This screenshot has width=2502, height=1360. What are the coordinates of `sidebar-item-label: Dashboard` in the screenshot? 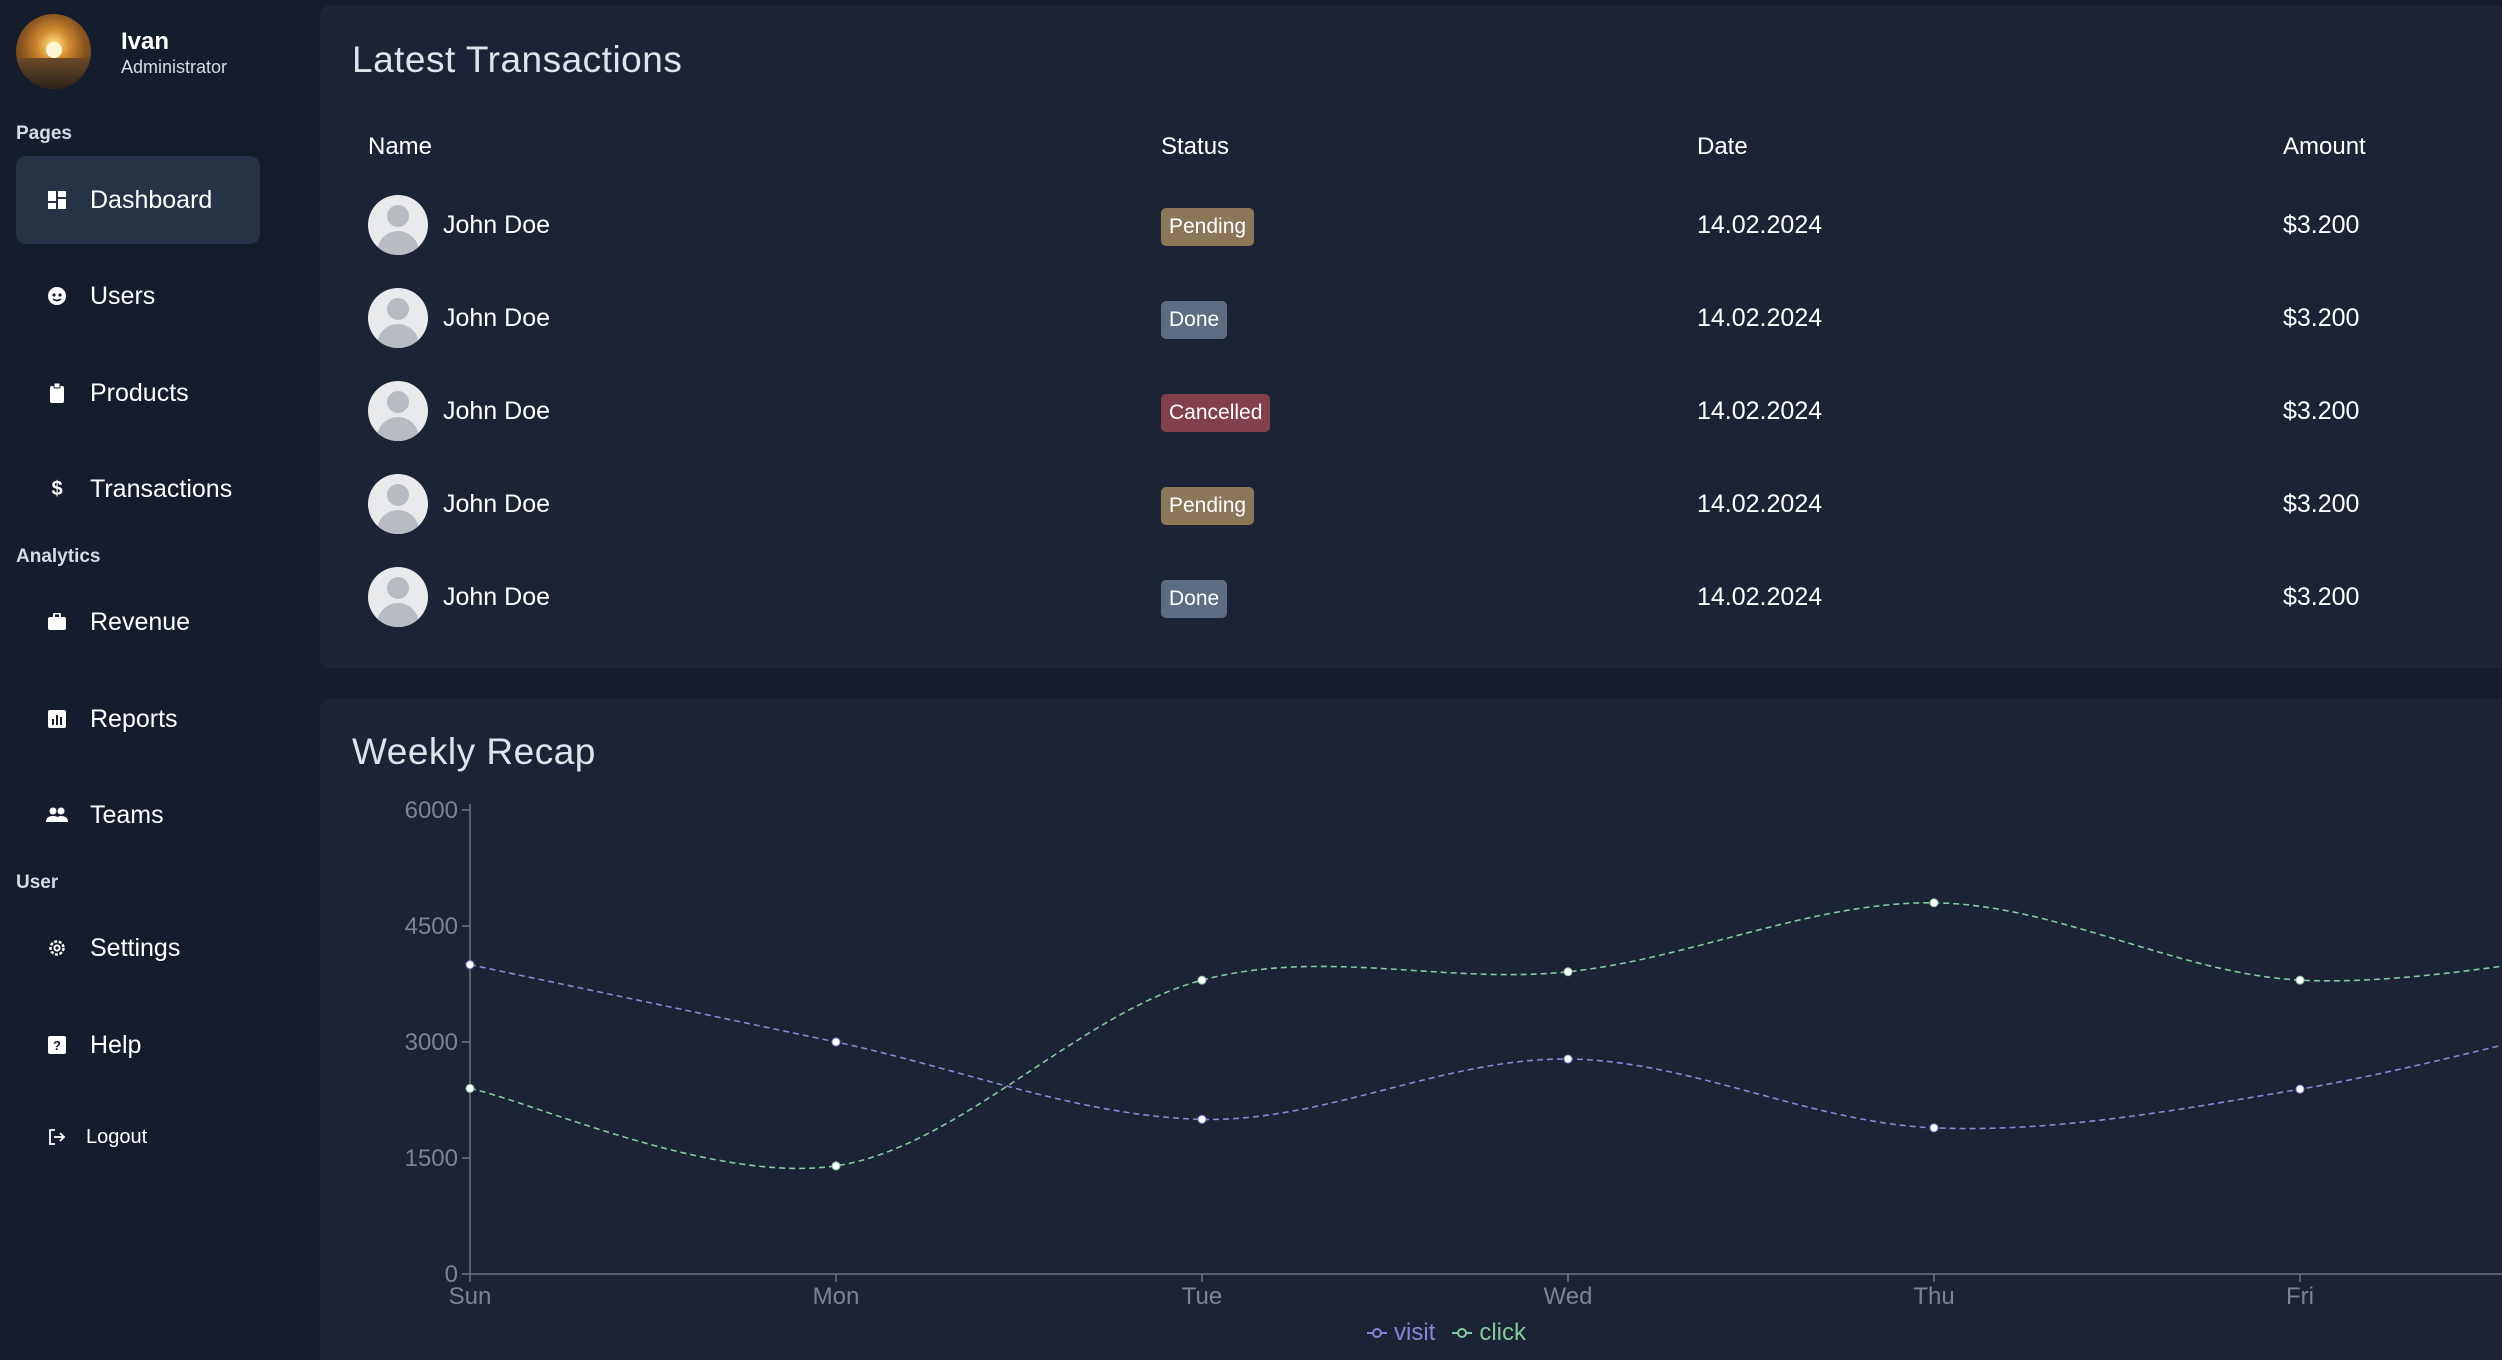 It's located at (151, 199).